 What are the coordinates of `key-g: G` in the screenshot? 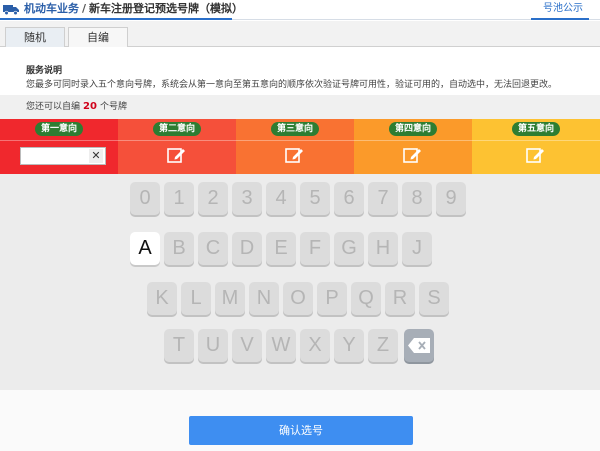 It's located at (349, 248).